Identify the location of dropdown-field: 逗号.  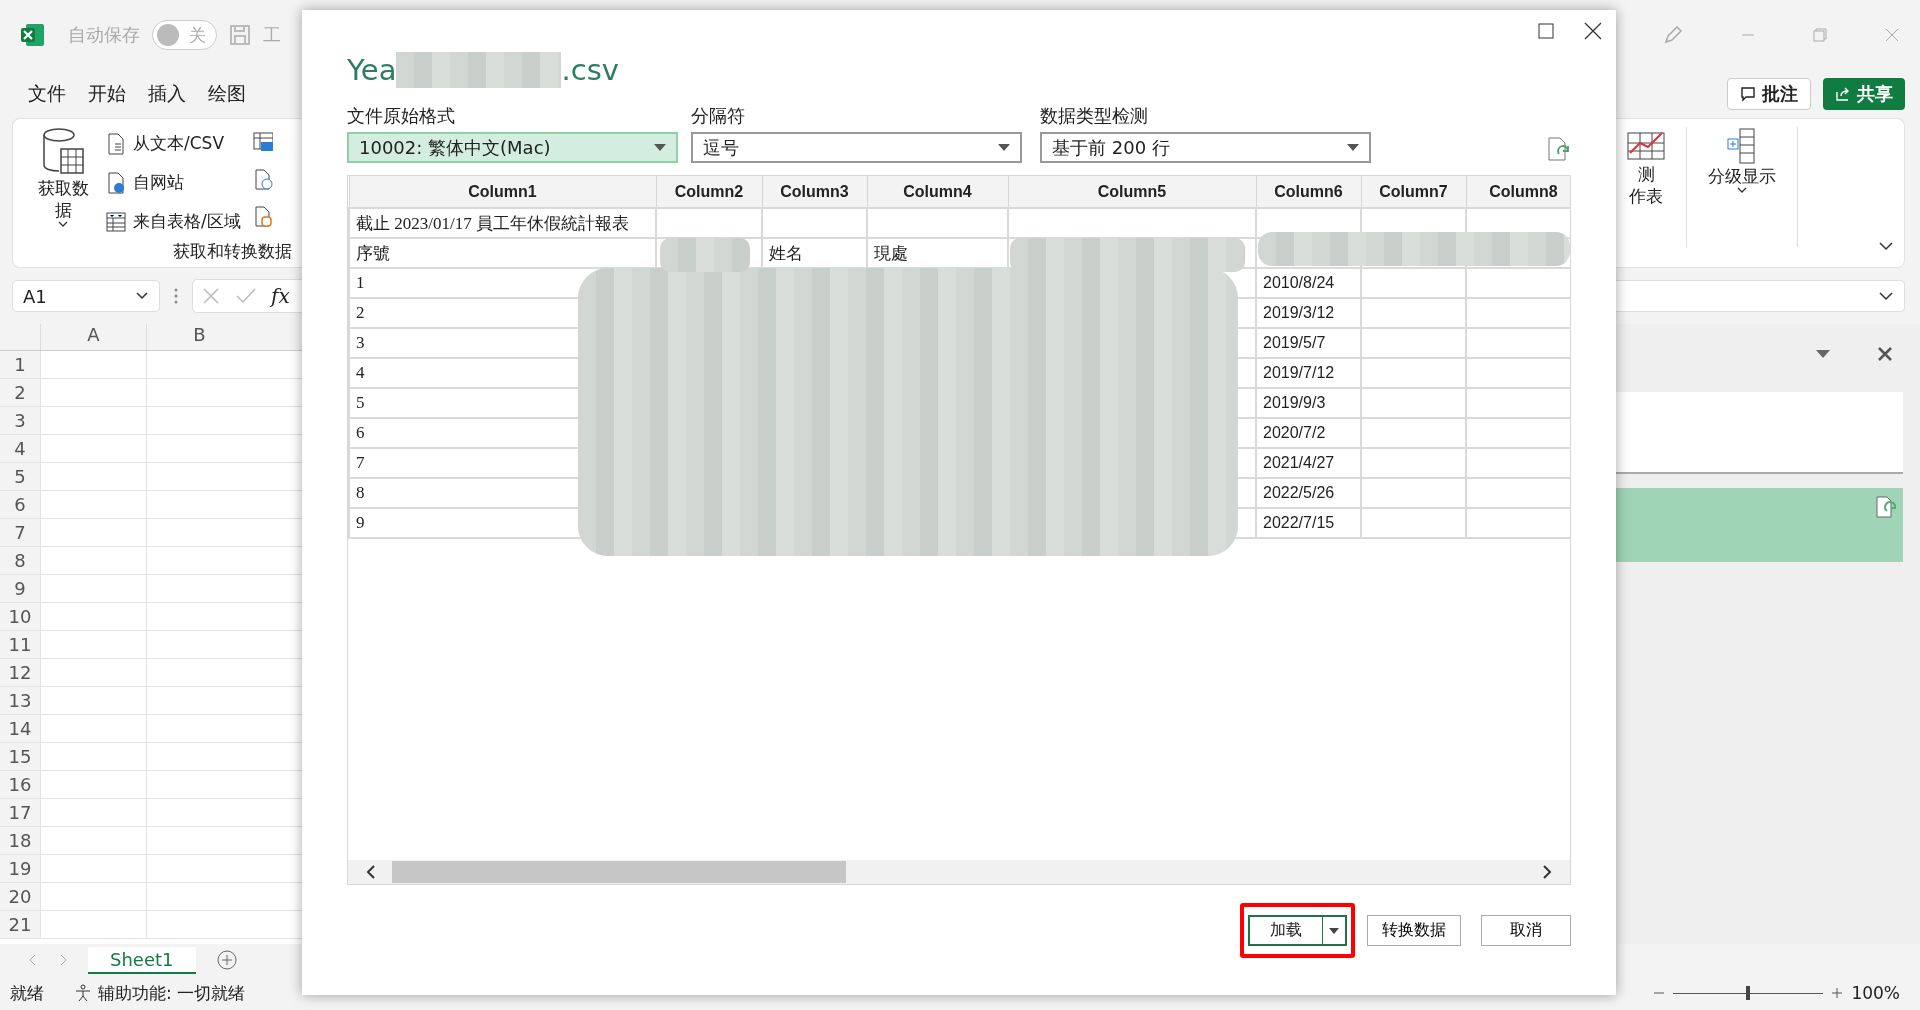
(856, 147).